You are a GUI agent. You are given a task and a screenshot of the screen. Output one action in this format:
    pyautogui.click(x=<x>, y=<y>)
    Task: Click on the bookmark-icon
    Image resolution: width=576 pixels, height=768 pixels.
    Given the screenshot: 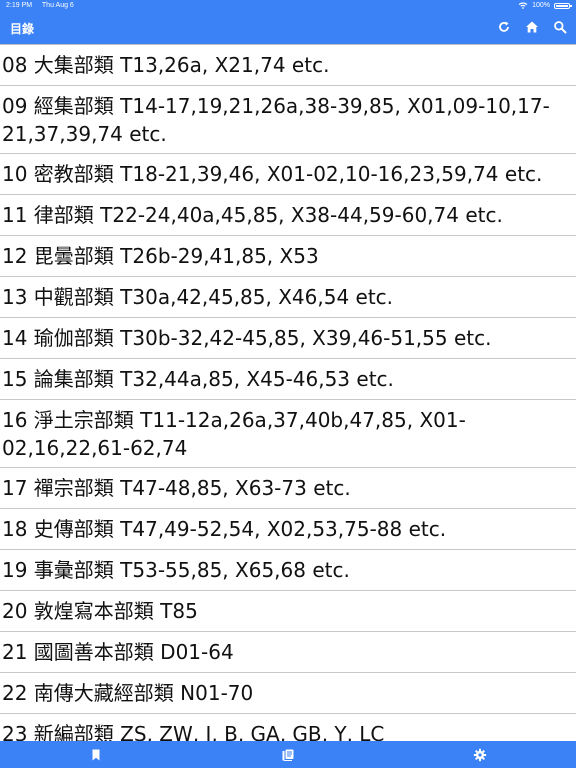 What is the action you would take?
    pyautogui.click(x=96, y=755)
    